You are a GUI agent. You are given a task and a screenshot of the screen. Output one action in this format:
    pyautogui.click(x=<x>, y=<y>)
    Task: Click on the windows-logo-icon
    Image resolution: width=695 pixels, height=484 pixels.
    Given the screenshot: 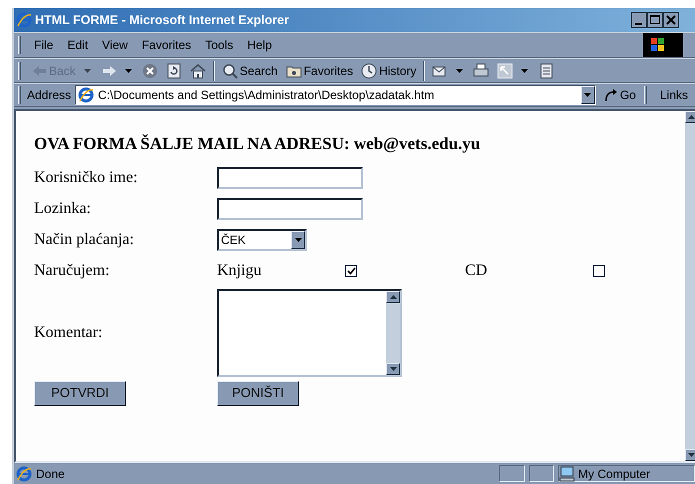 What is the action you would take?
    pyautogui.click(x=663, y=45)
    